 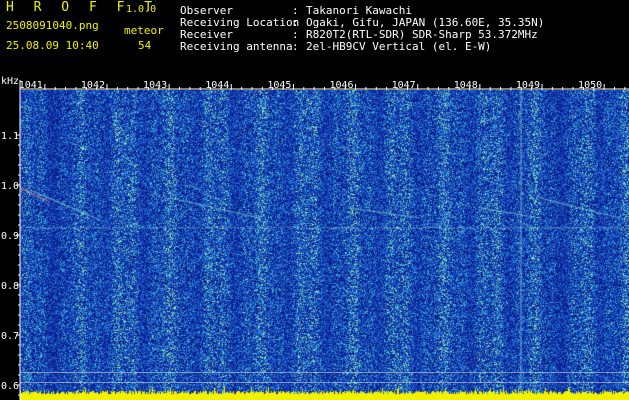 What do you see at coordinates (10, 386) in the screenshot?
I see `y-tick-label-5: 0.6` at bounding box center [10, 386].